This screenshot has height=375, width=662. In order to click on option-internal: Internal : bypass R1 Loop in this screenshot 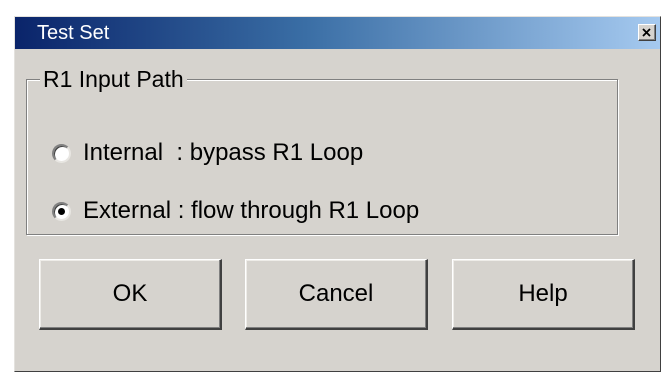, I will do `click(207, 153)`.